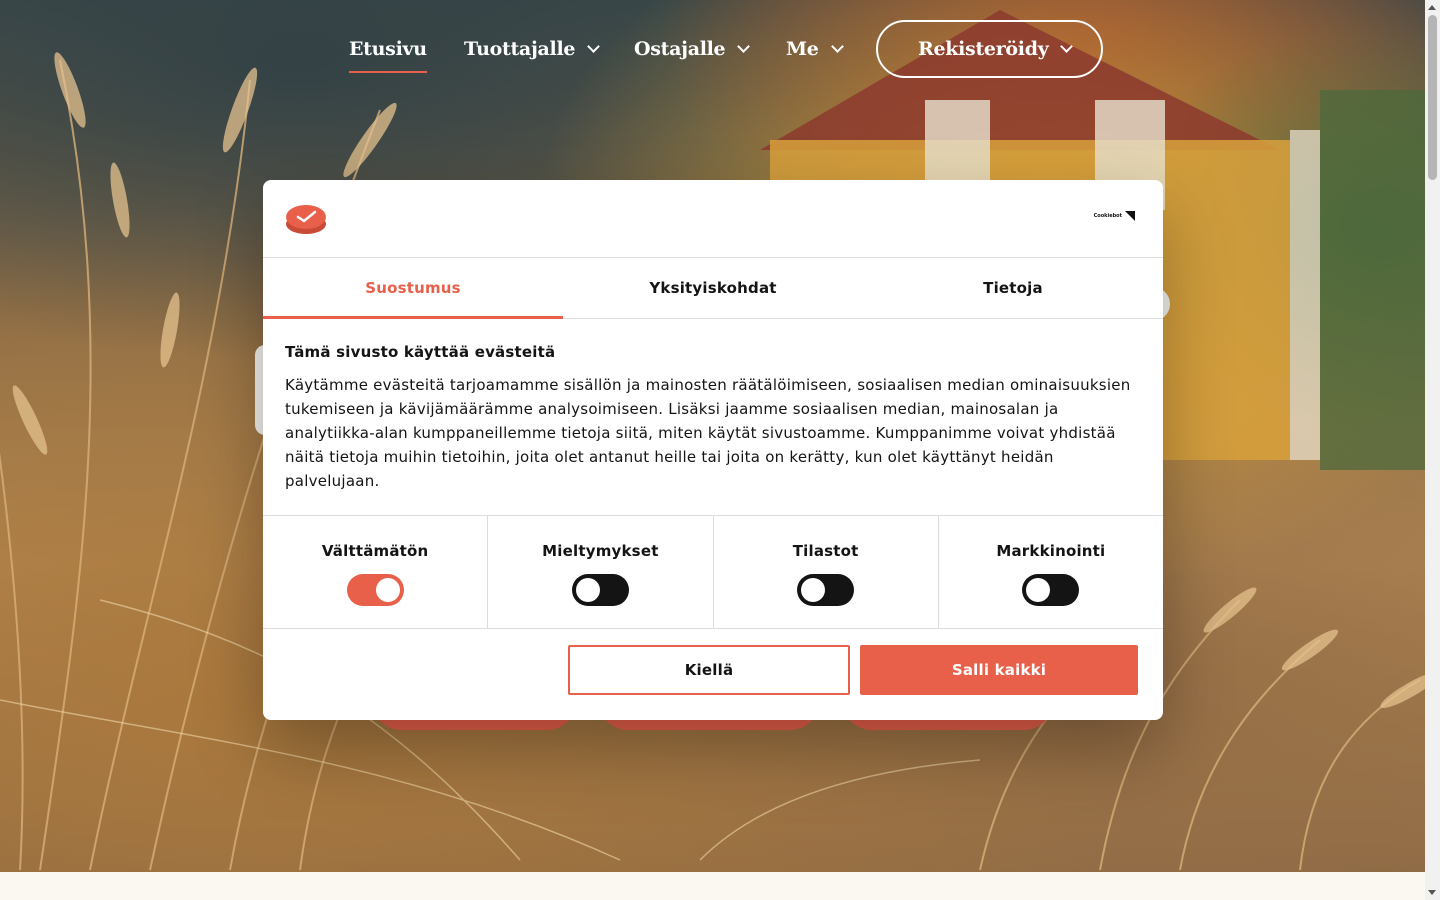 The image size is (1440, 900). I want to click on statistics-toggle, so click(826, 590).